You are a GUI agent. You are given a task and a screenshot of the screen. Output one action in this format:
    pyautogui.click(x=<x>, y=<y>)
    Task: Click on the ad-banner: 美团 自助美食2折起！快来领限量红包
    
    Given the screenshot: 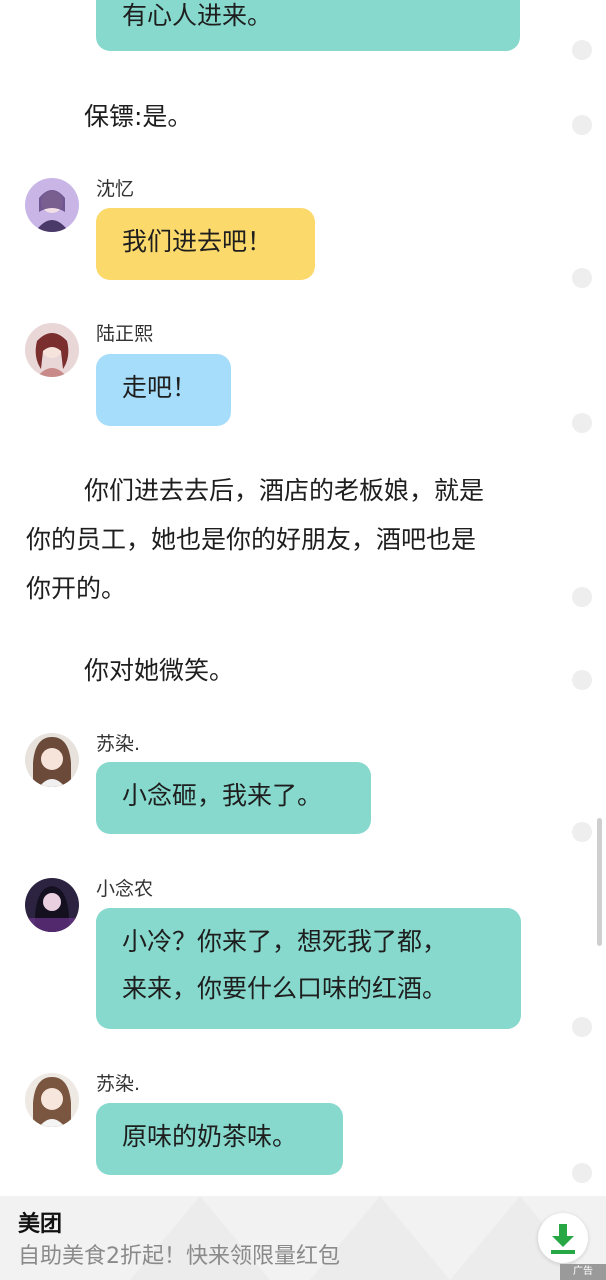 What is the action you would take?
    pyautogui.click(x=303, y=1238)
    